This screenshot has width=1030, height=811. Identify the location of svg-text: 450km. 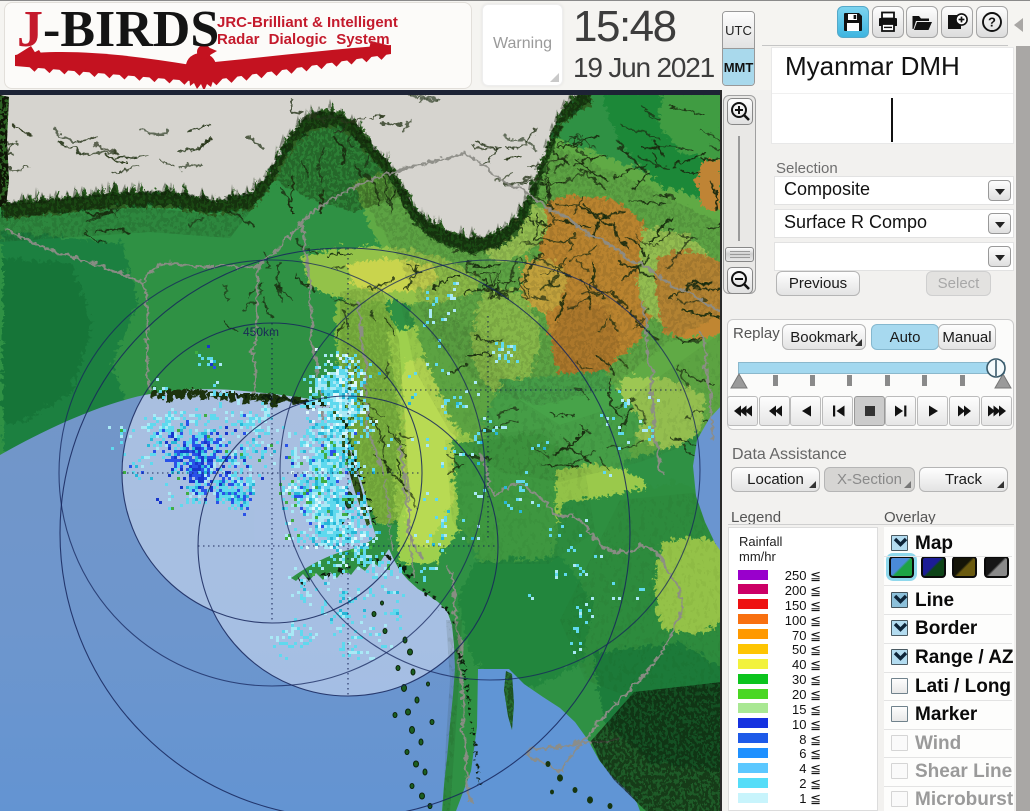
(261, 332).